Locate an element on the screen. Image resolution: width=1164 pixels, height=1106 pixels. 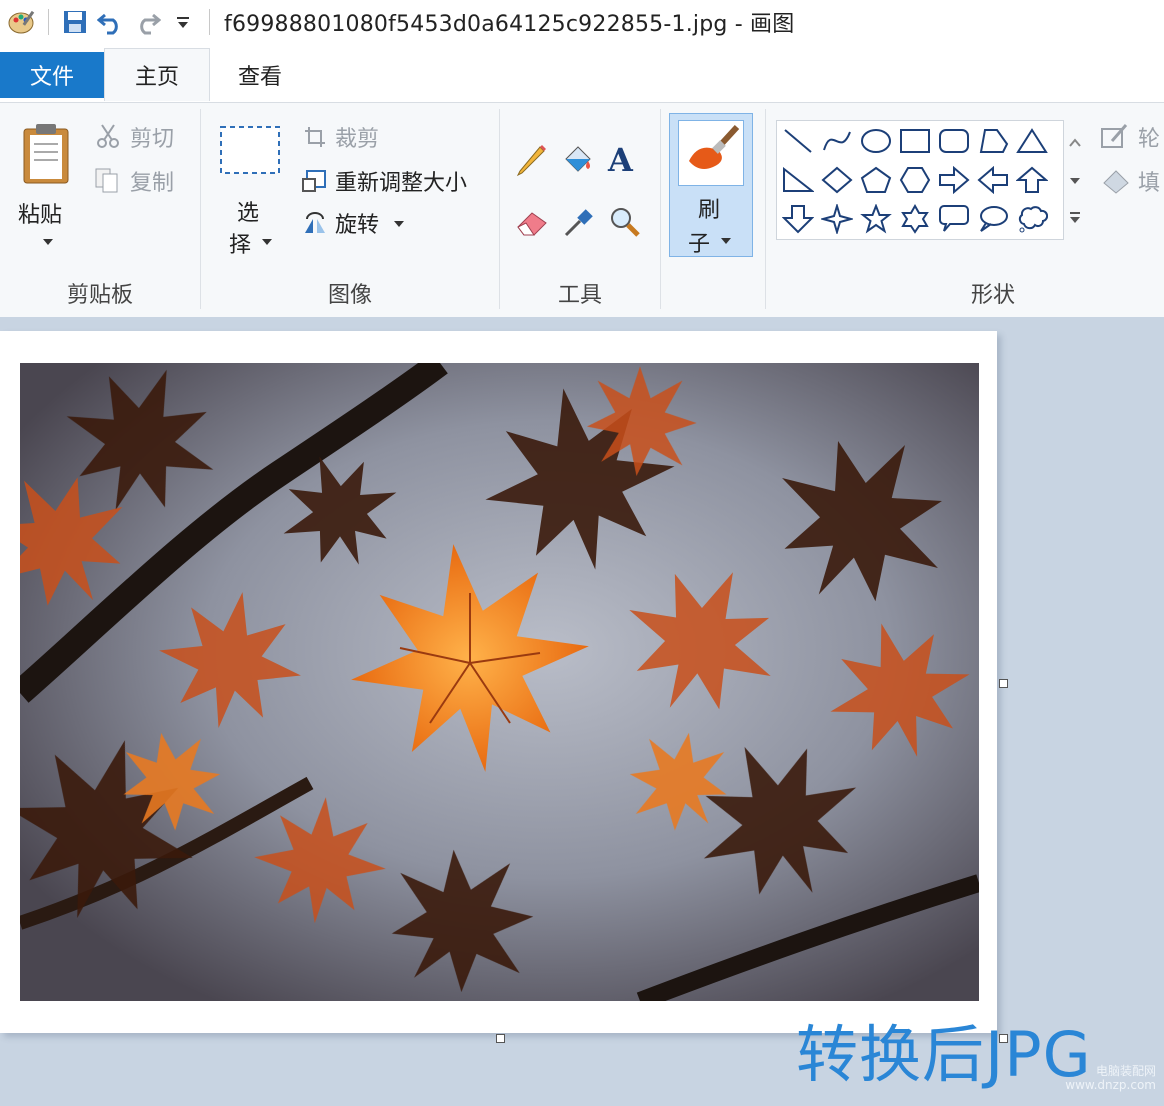
polygon-shape-icon is located at coordinates (993, 141).